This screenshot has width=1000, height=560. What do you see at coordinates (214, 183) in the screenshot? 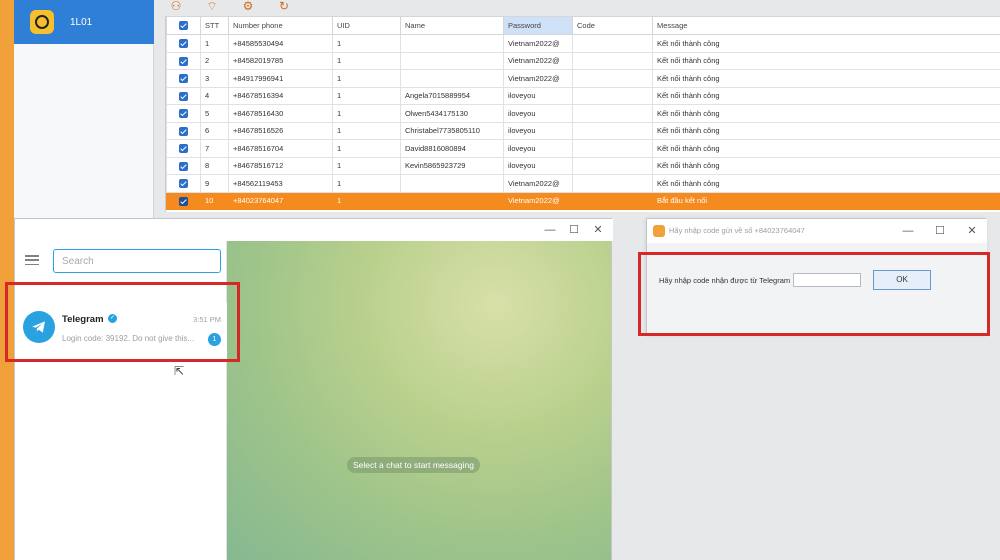
I see `cell-stt: 9` at bounding box center [214, 183].